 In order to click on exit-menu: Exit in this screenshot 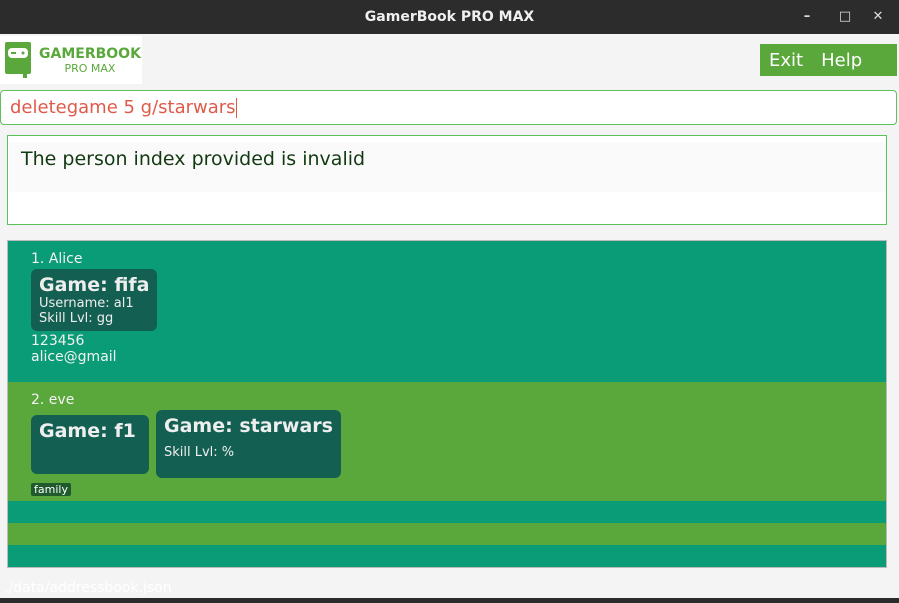, I will do `click(786, 60)`.